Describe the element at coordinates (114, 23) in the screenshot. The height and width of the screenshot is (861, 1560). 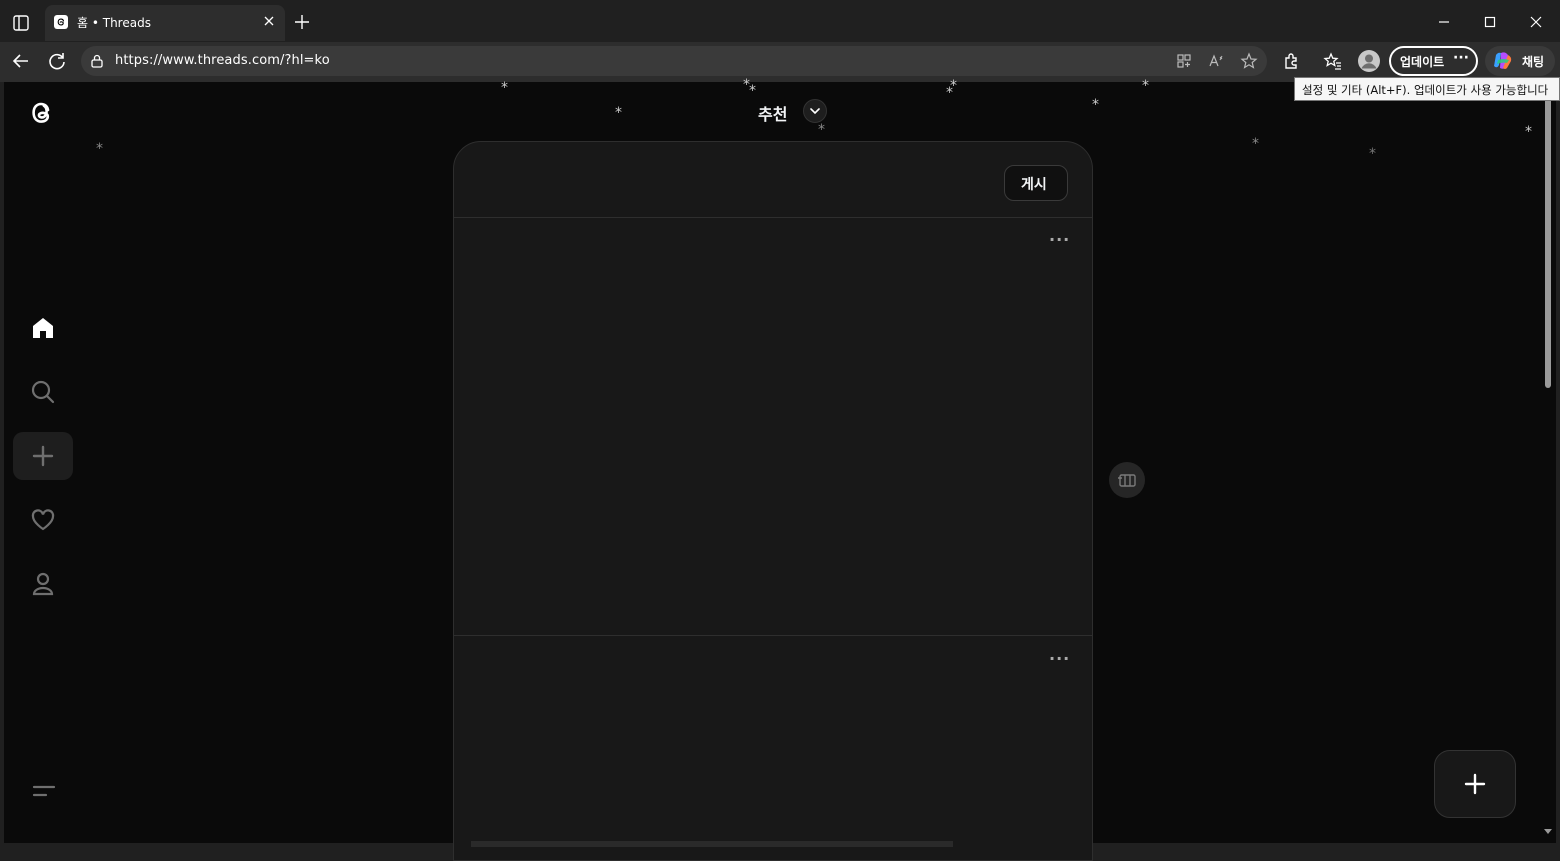
I see `tab-title: 홈 • Threads` at that location.